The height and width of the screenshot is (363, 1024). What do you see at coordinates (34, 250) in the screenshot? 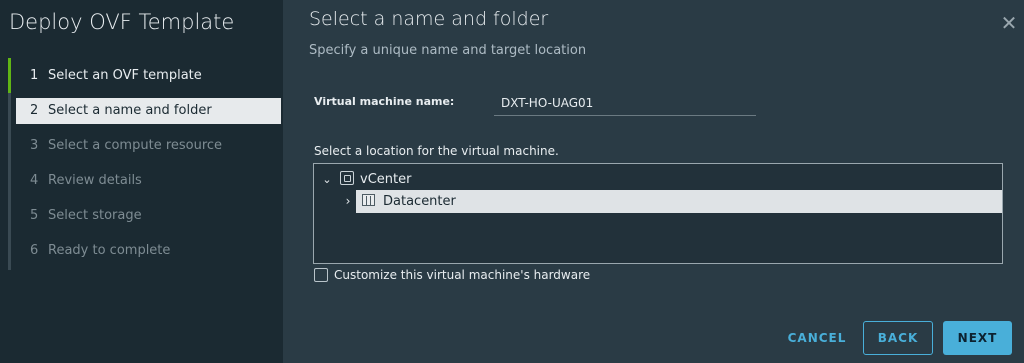
I see `step-number: 6` at bounding box center [34, 250].